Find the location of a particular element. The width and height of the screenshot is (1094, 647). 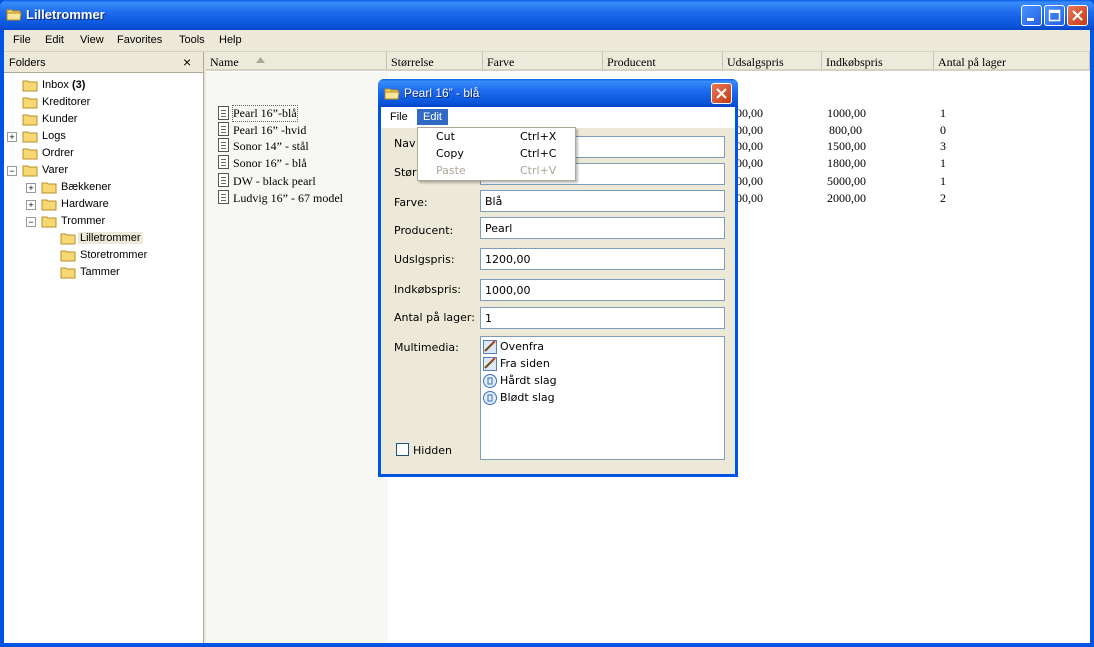

column-header-name: Name is located at coordinates (296, 61).